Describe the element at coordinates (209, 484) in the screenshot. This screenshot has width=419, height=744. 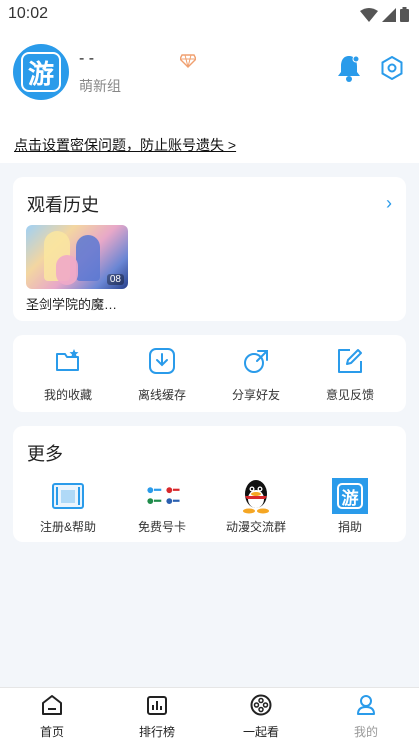
I see `more-card: 更多 注册&帮助 免费号卡 动漫交流群 游 捐助` at that location.